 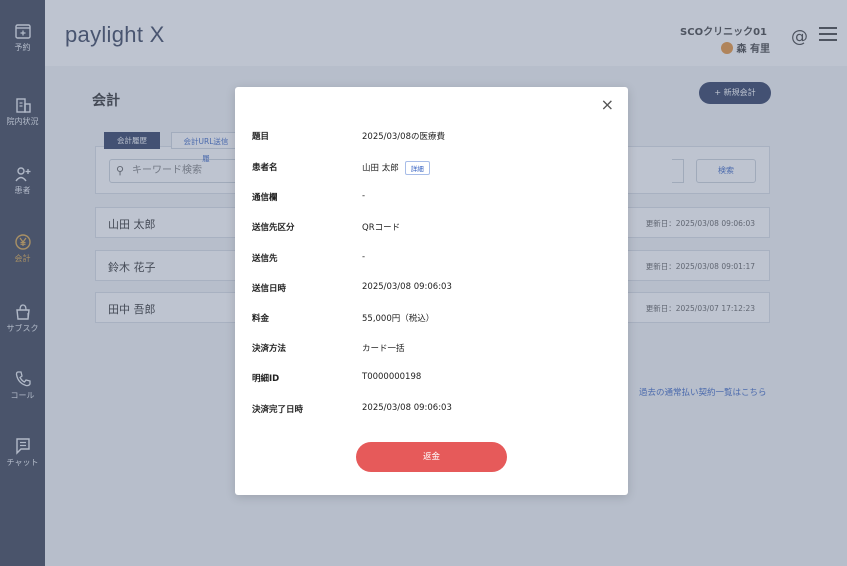 I want to click on field-value: カード一括, so click(x=383, y=349).